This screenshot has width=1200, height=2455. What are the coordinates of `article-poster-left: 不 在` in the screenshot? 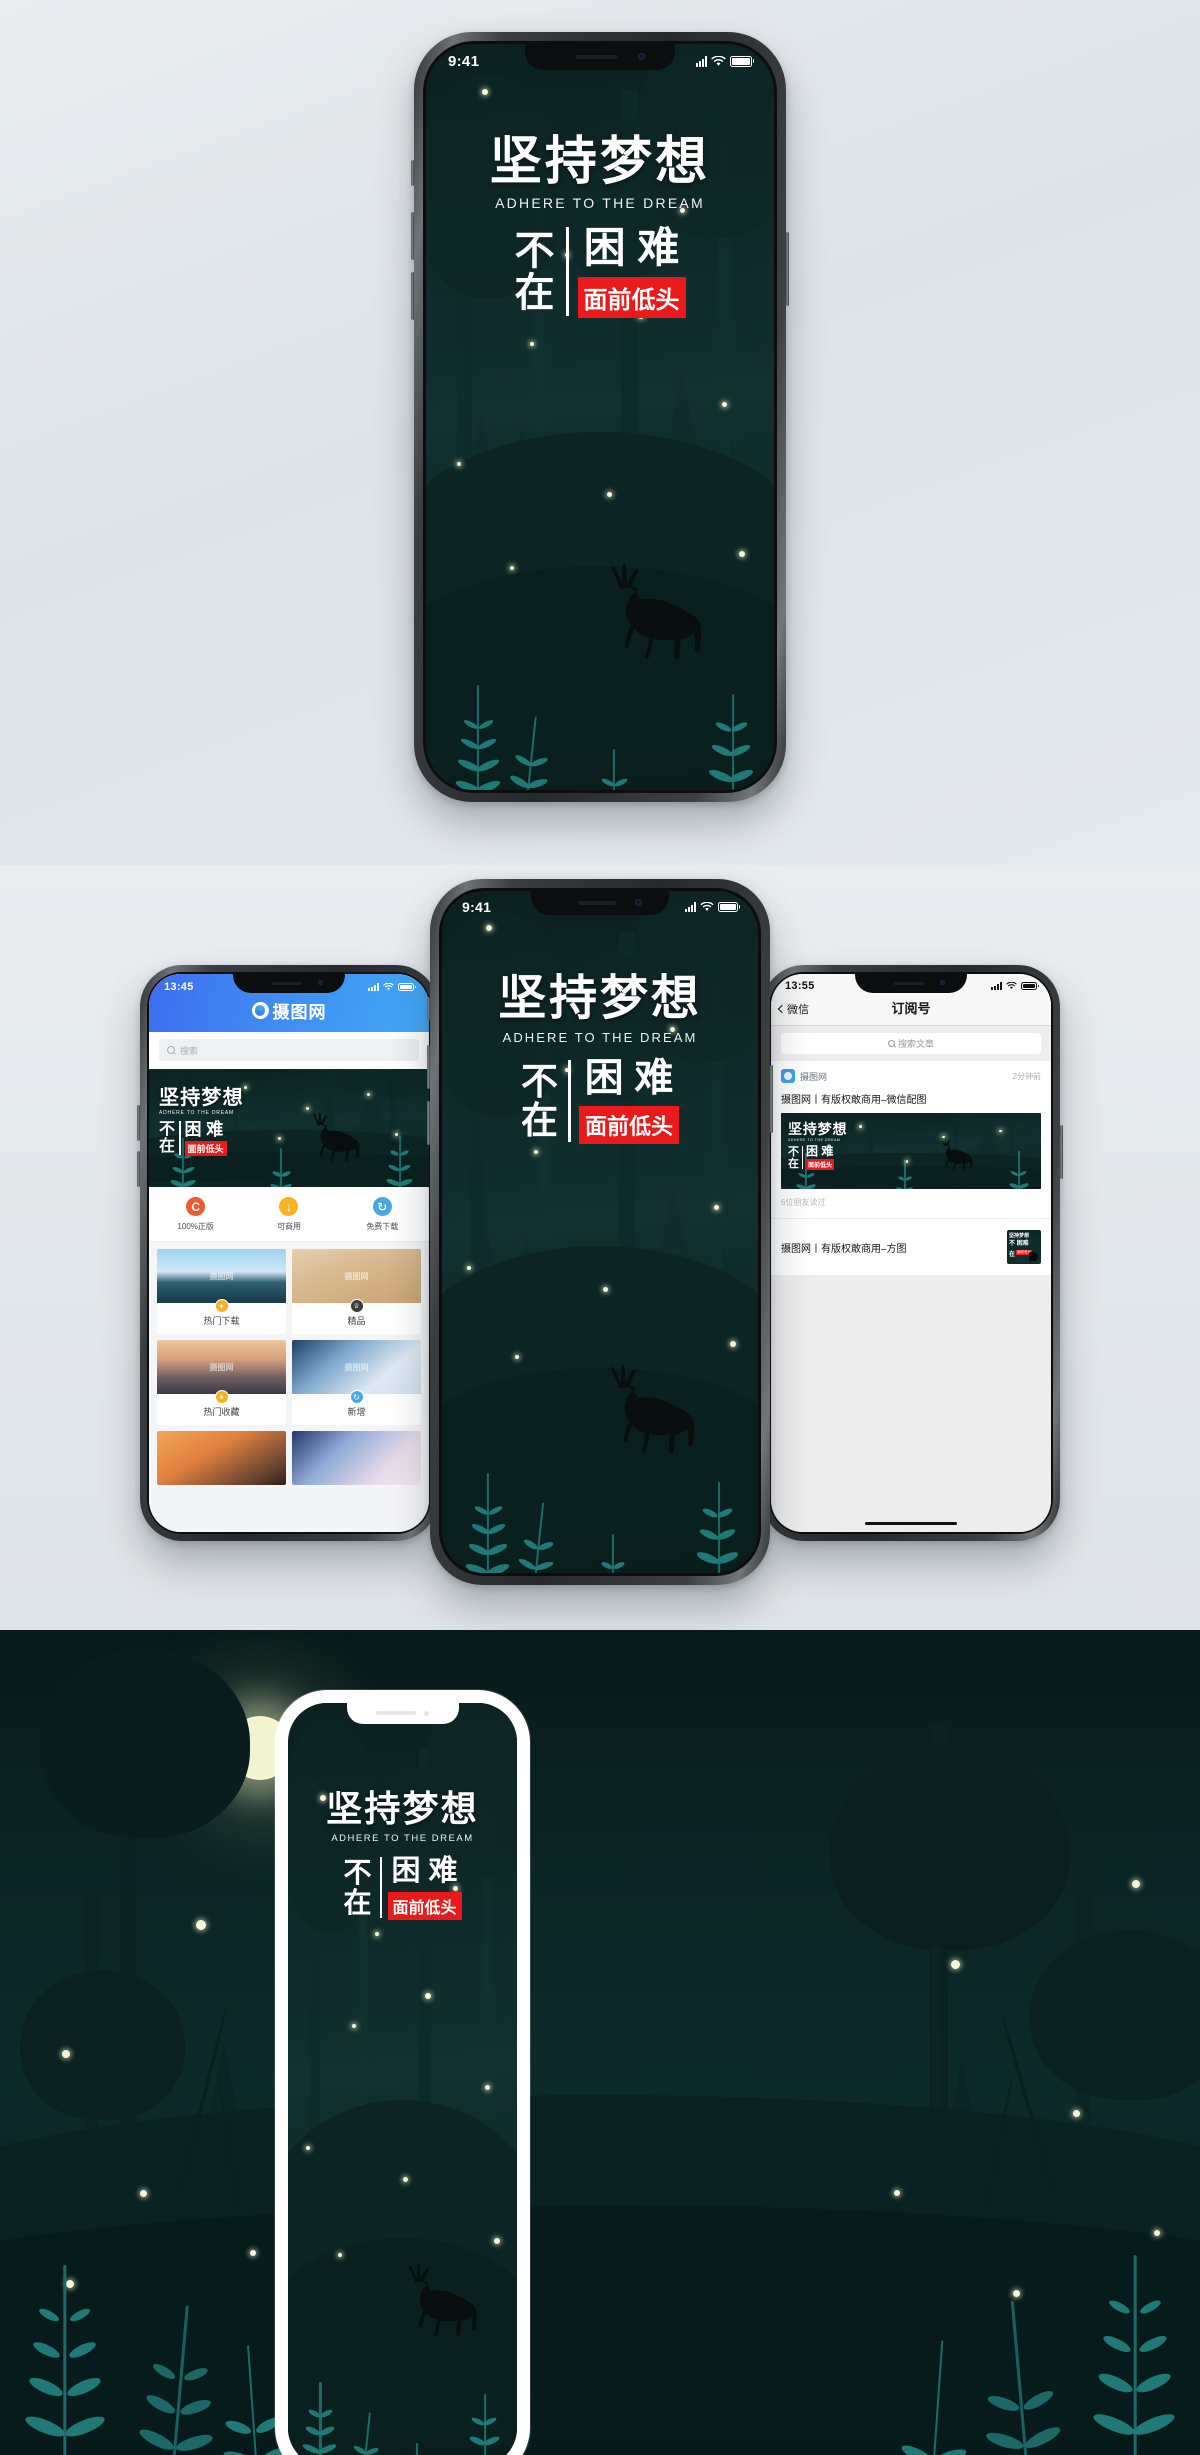 It's located at (793, 1157).